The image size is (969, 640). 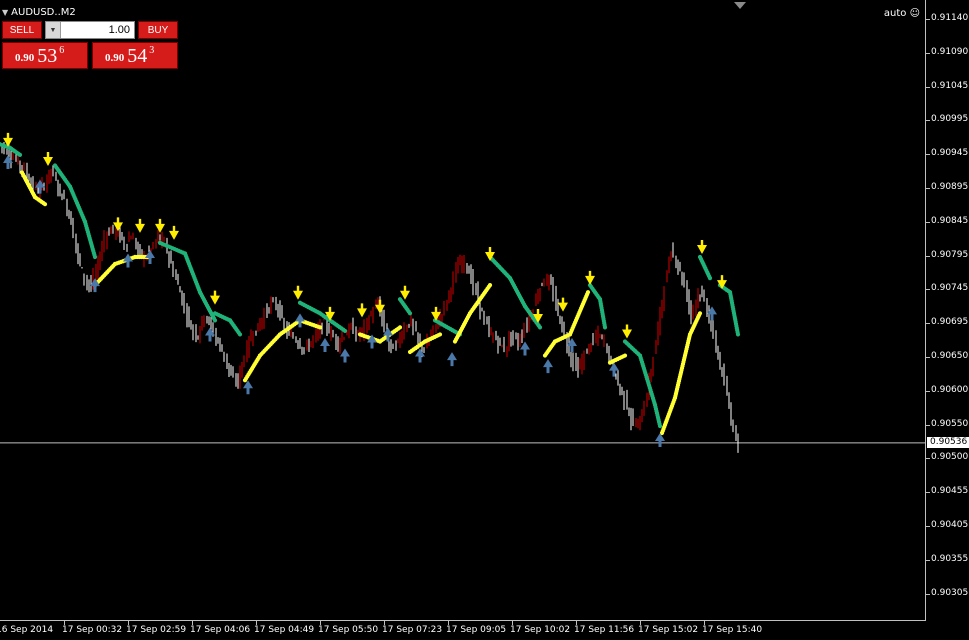 I want to click on lot-decrease-icon: ▼, so click(x=53, y=30).